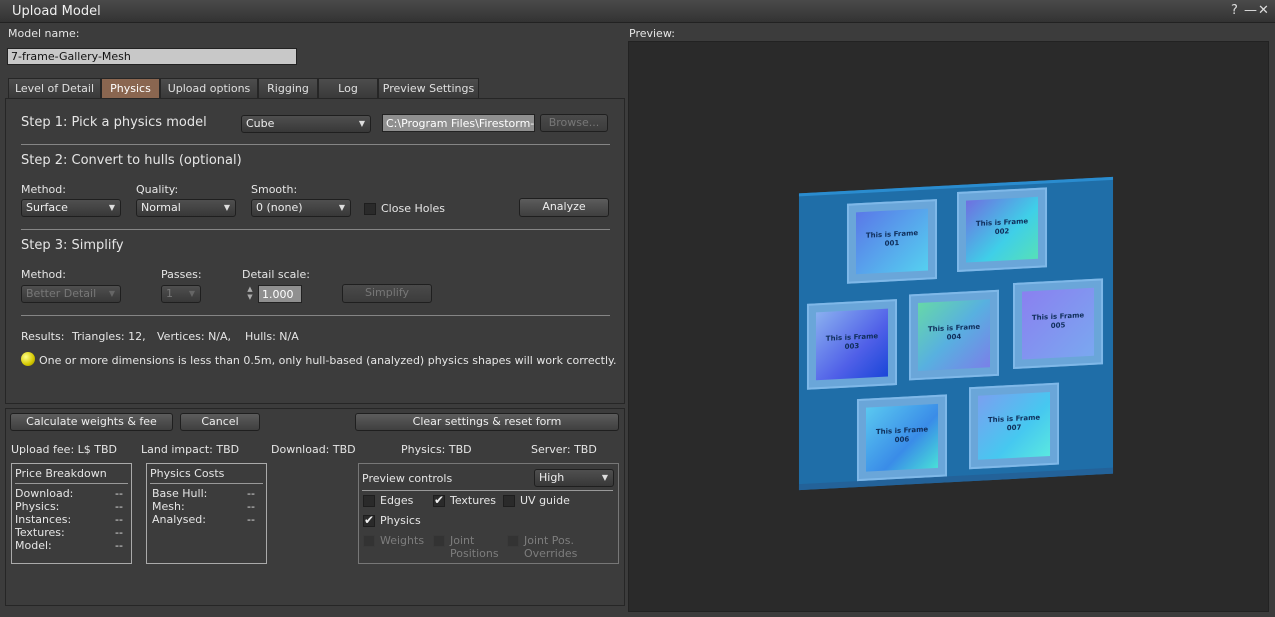 The image size is (1275, 617). I want to click on frame-caption-number: 004, so click(954, 336).